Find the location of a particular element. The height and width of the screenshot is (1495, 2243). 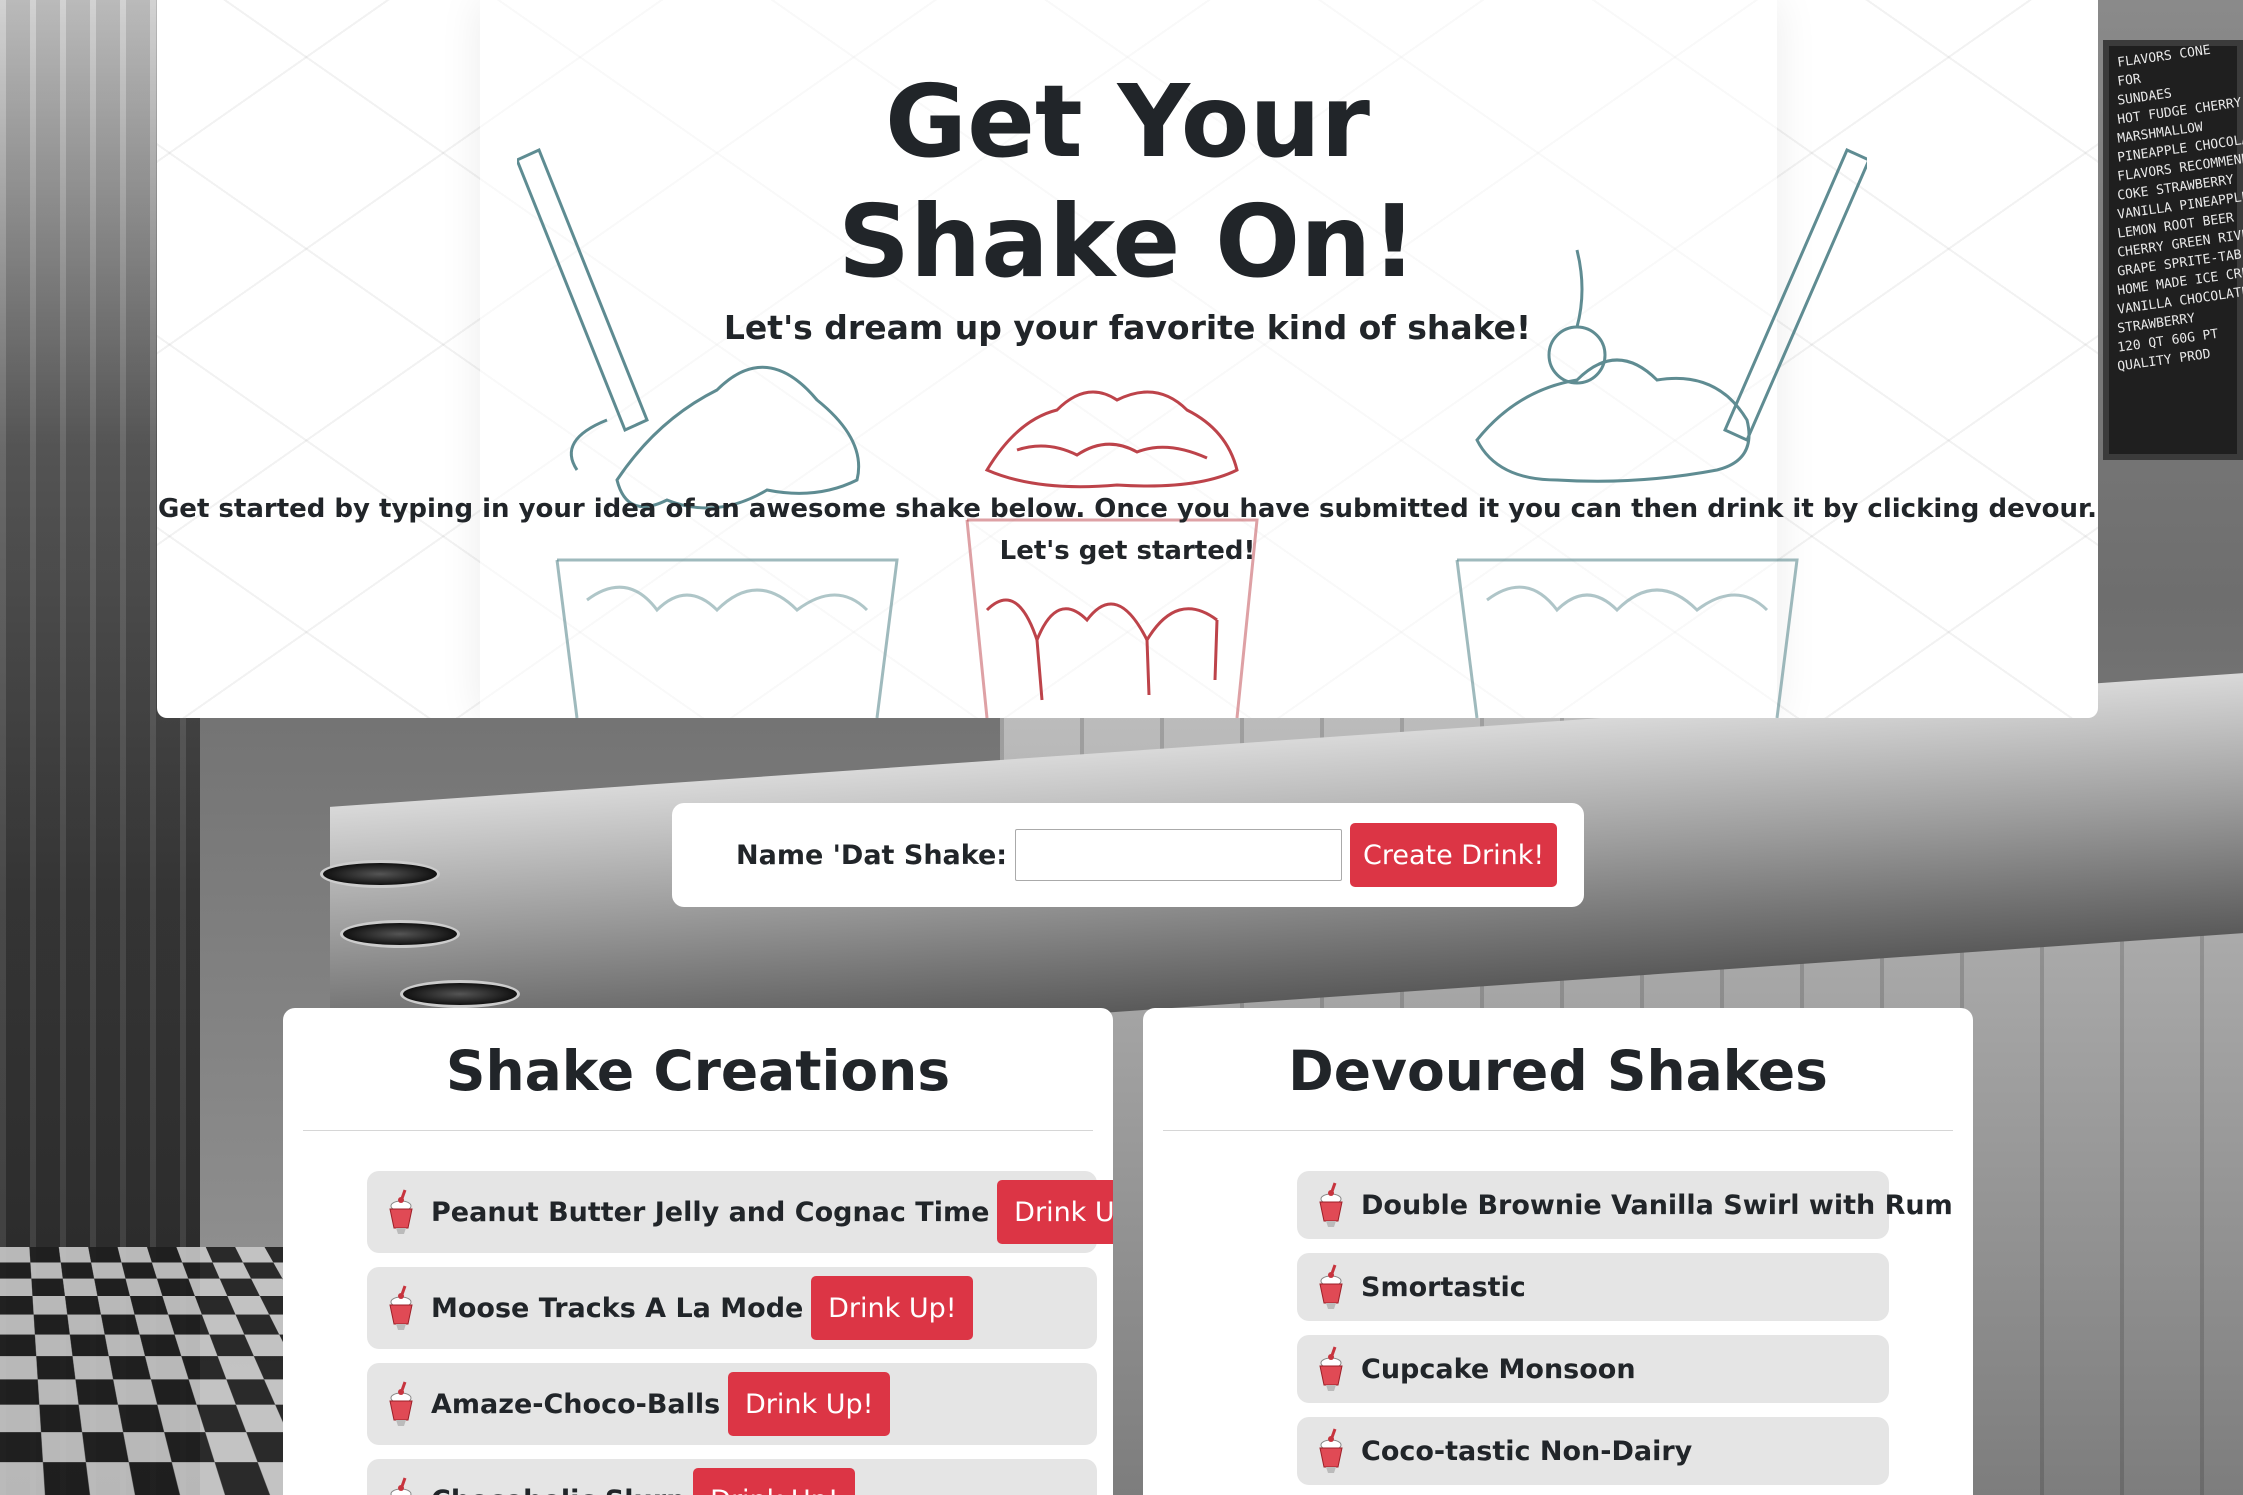

list-item: Coco-tastic Non-Dairy is located at coordinates (1593, 1451).